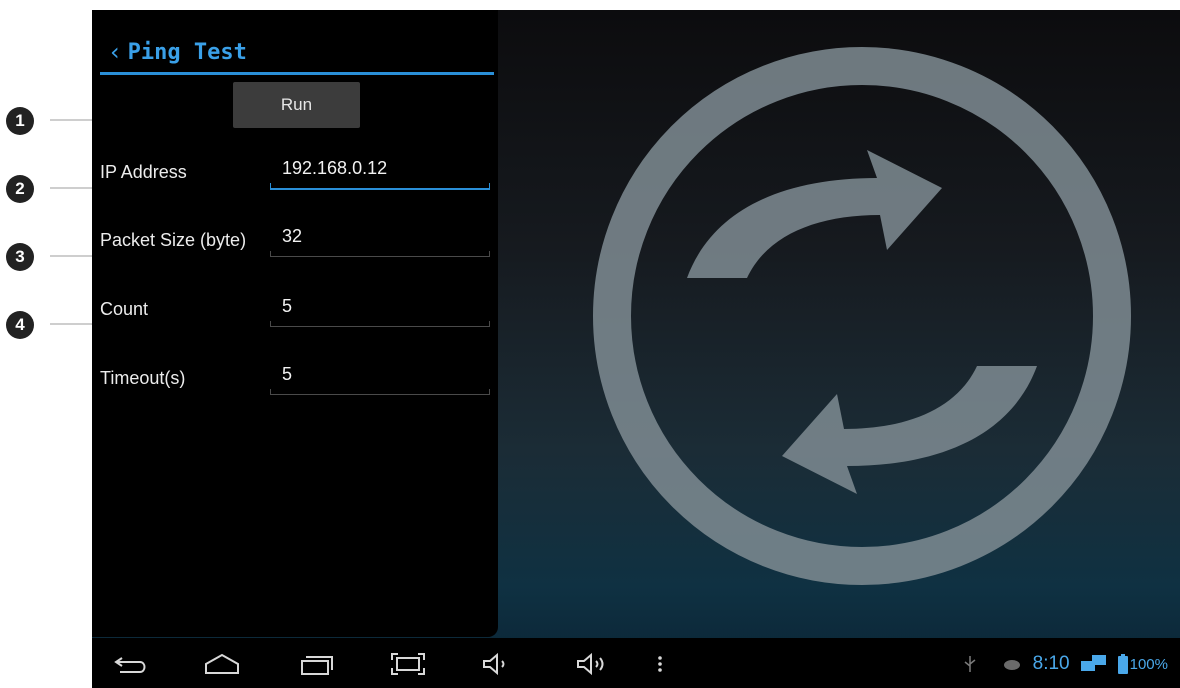 This screenshot has height=688, width=1180. Describe the element at coordinates (1051, 663) in the screenshot. I see `status-time: 8:10` at that location.